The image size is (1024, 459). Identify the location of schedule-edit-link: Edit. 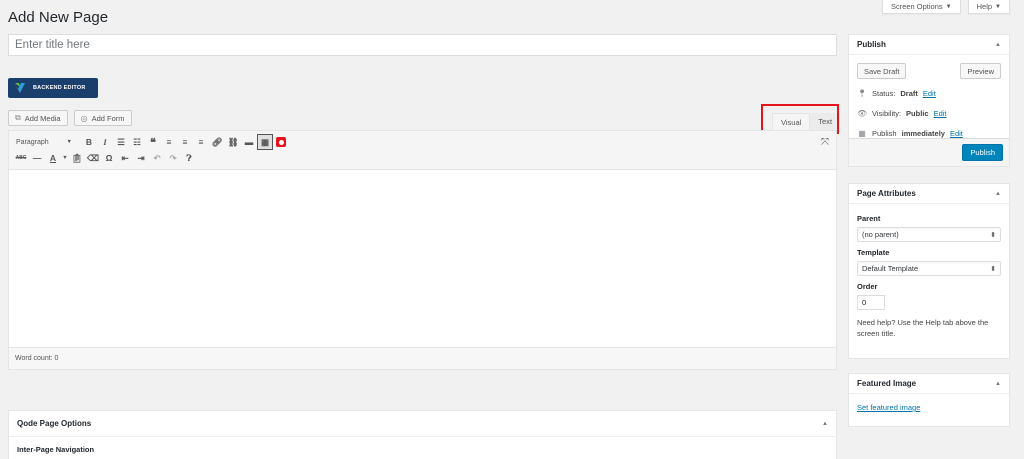
(956, 133).